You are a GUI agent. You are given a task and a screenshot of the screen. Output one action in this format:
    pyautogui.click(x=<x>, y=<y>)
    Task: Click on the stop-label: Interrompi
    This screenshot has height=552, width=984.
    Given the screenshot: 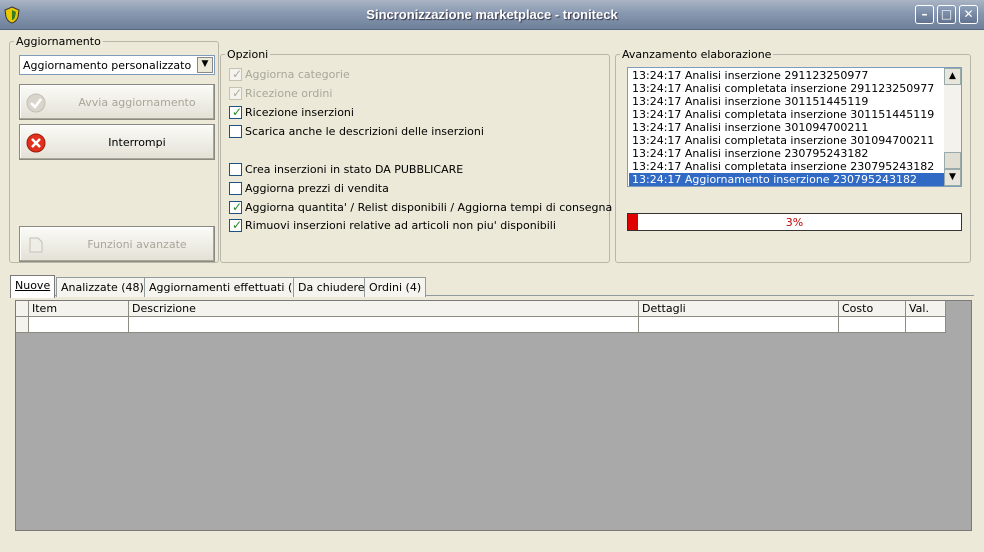 What is the action you would take?
    pyautogui.click(x=137, y=142)
    